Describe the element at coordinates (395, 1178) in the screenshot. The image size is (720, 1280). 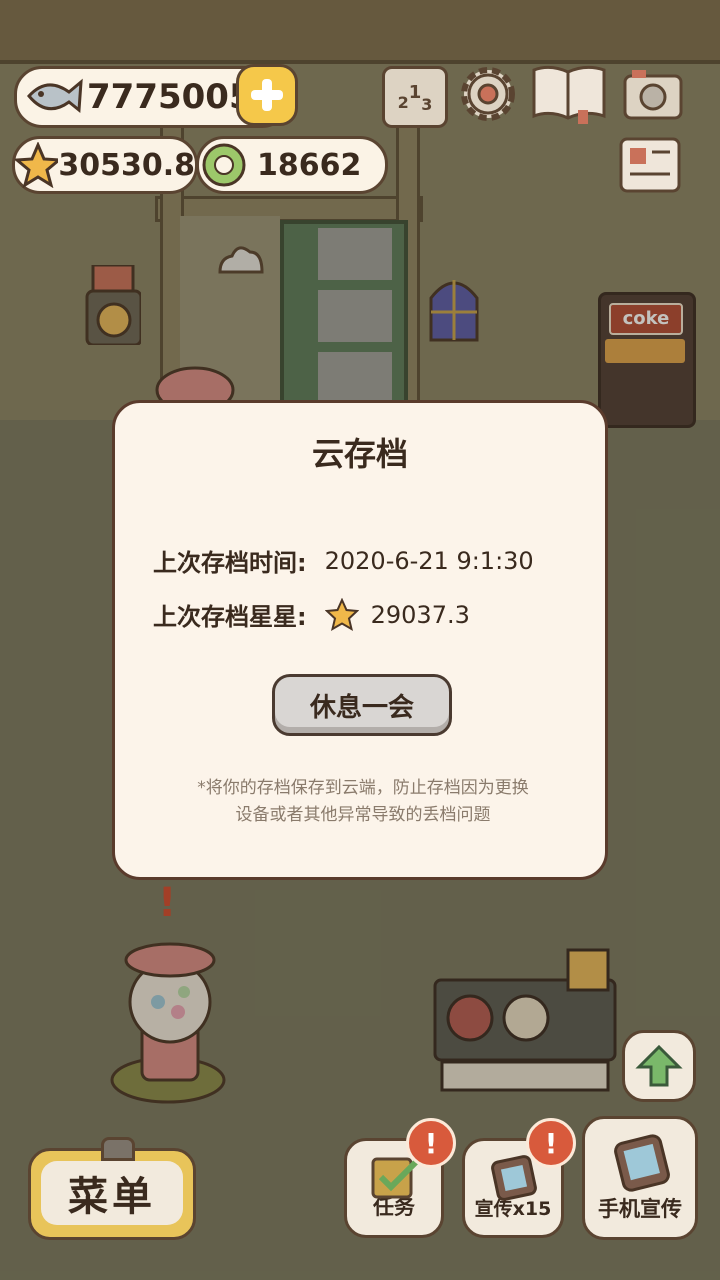
I see `checklist-icon` at that location.